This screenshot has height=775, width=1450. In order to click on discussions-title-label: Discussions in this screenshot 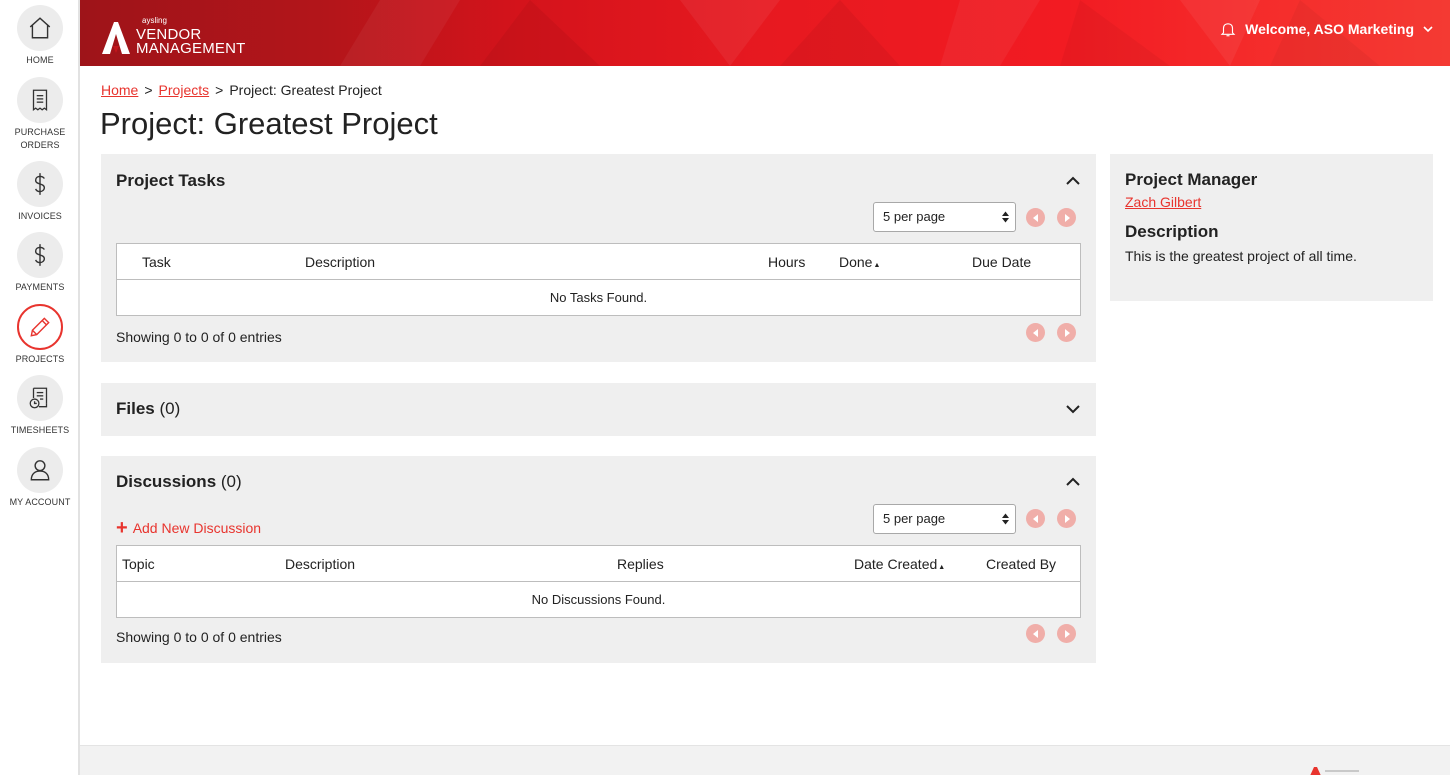, I will do `click(166, 481)`.